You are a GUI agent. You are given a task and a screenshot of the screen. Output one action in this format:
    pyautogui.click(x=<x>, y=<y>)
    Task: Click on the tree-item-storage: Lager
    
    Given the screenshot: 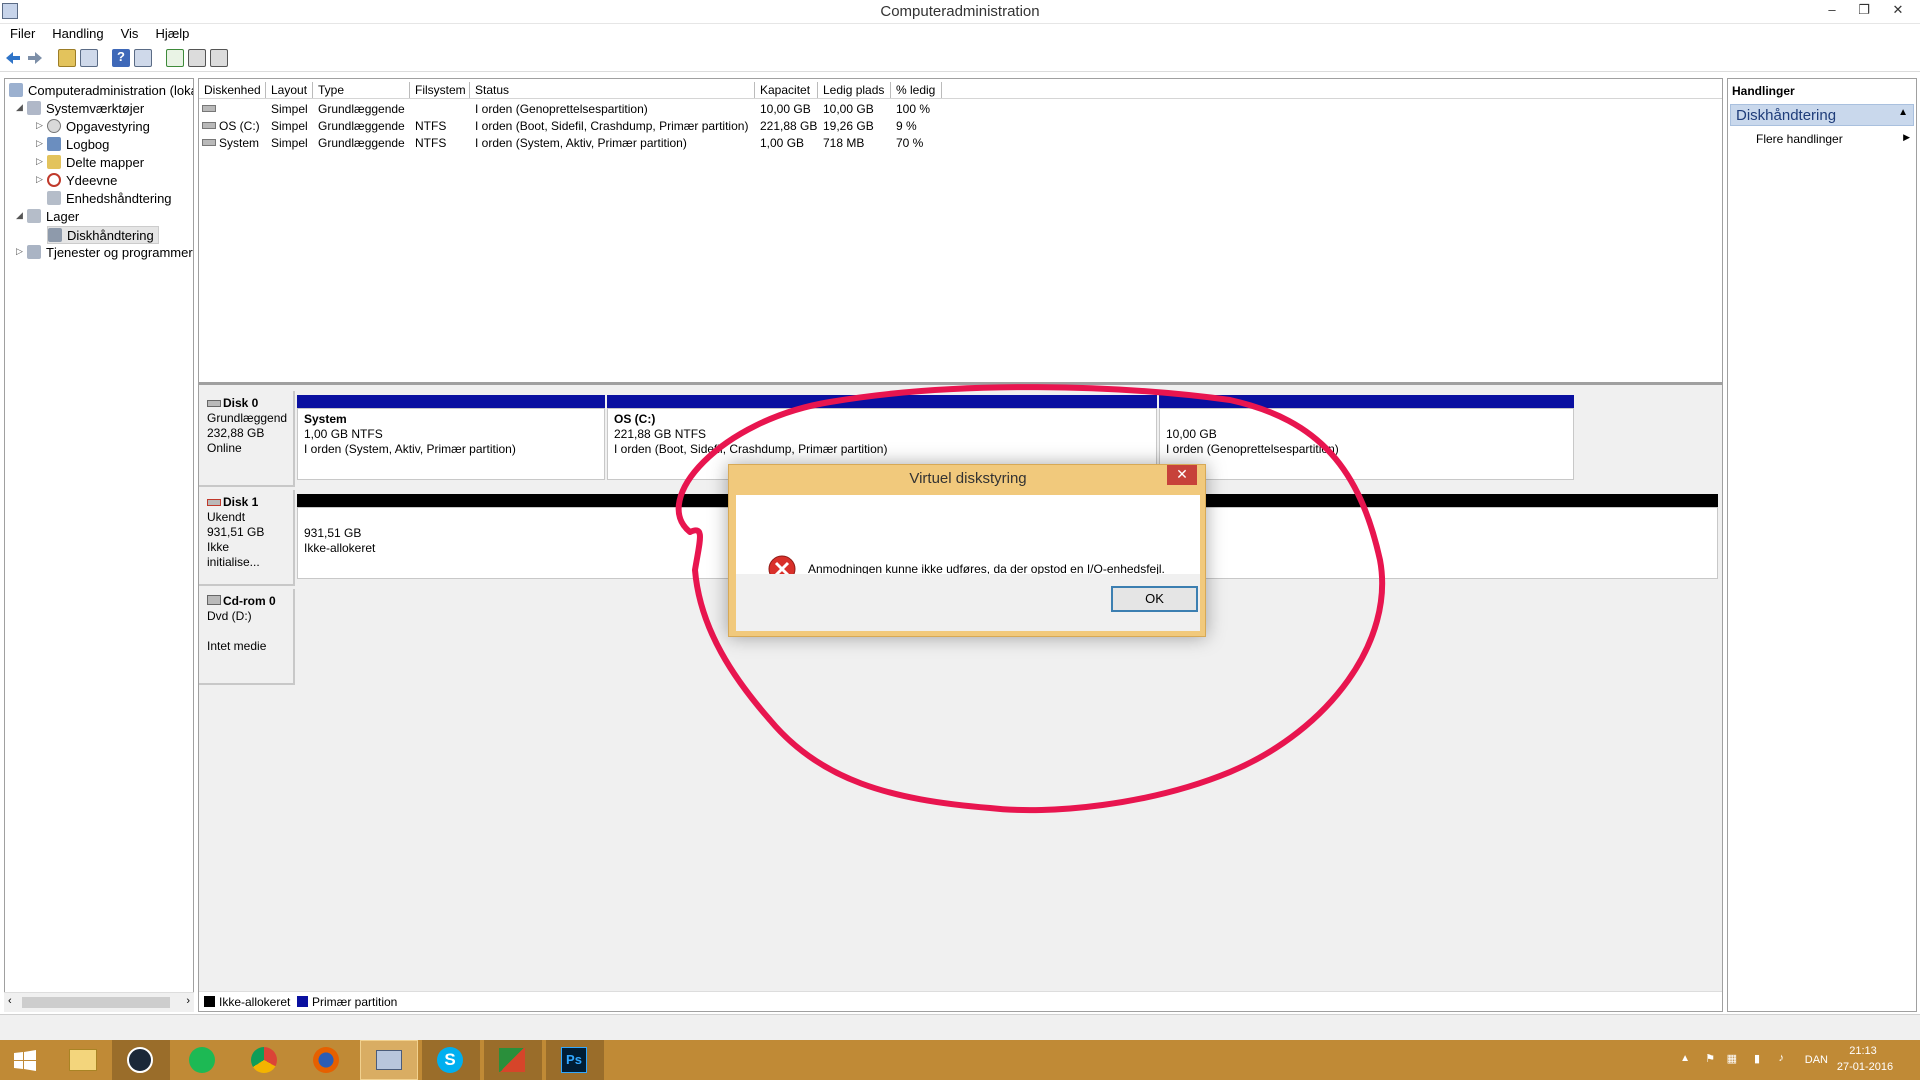 What is the action you would take?
    pyautogui.click(x=53, y=217)
    